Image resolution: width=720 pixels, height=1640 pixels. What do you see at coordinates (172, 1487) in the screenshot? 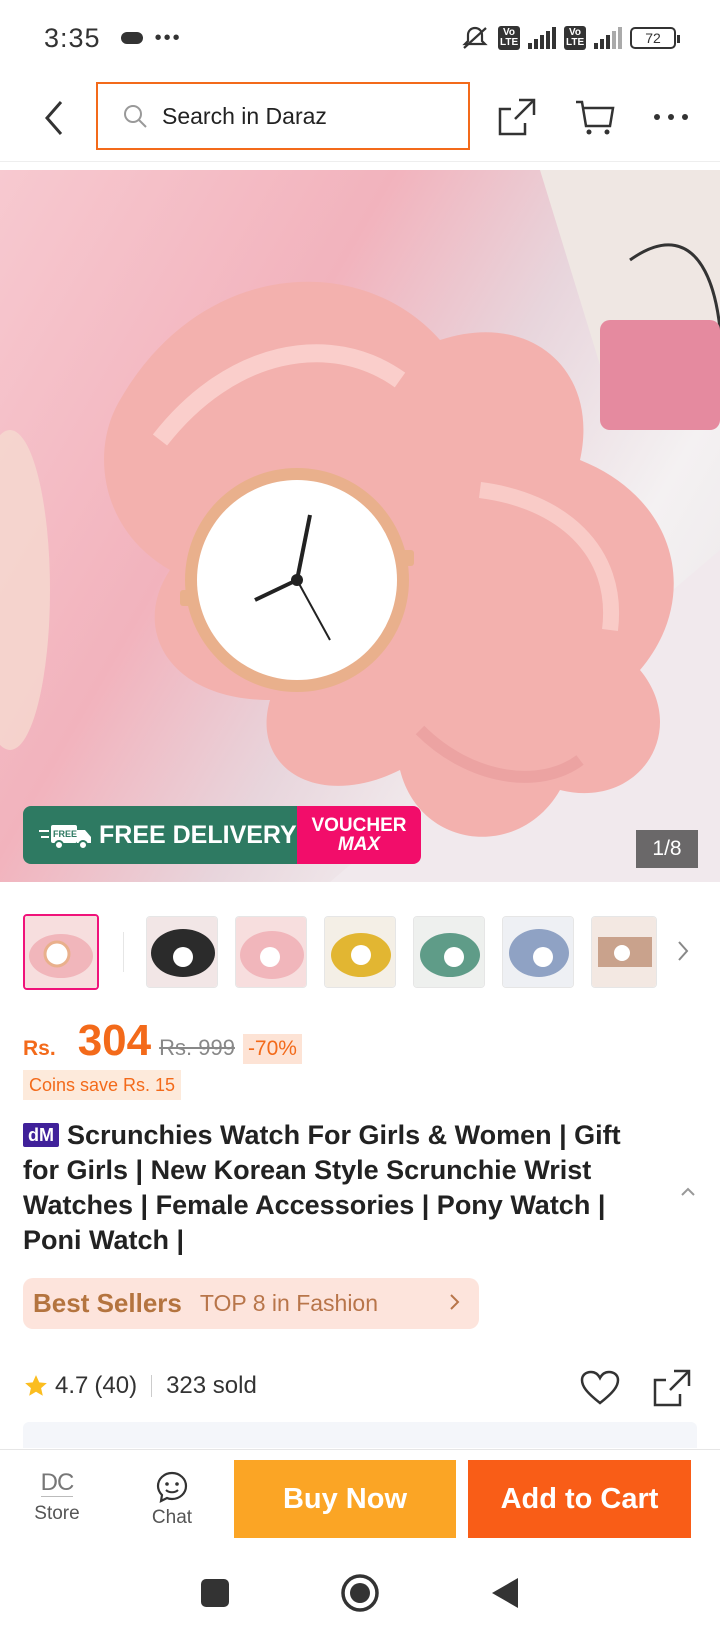
I see `chat-icon` at bounding box center [172, 1487].